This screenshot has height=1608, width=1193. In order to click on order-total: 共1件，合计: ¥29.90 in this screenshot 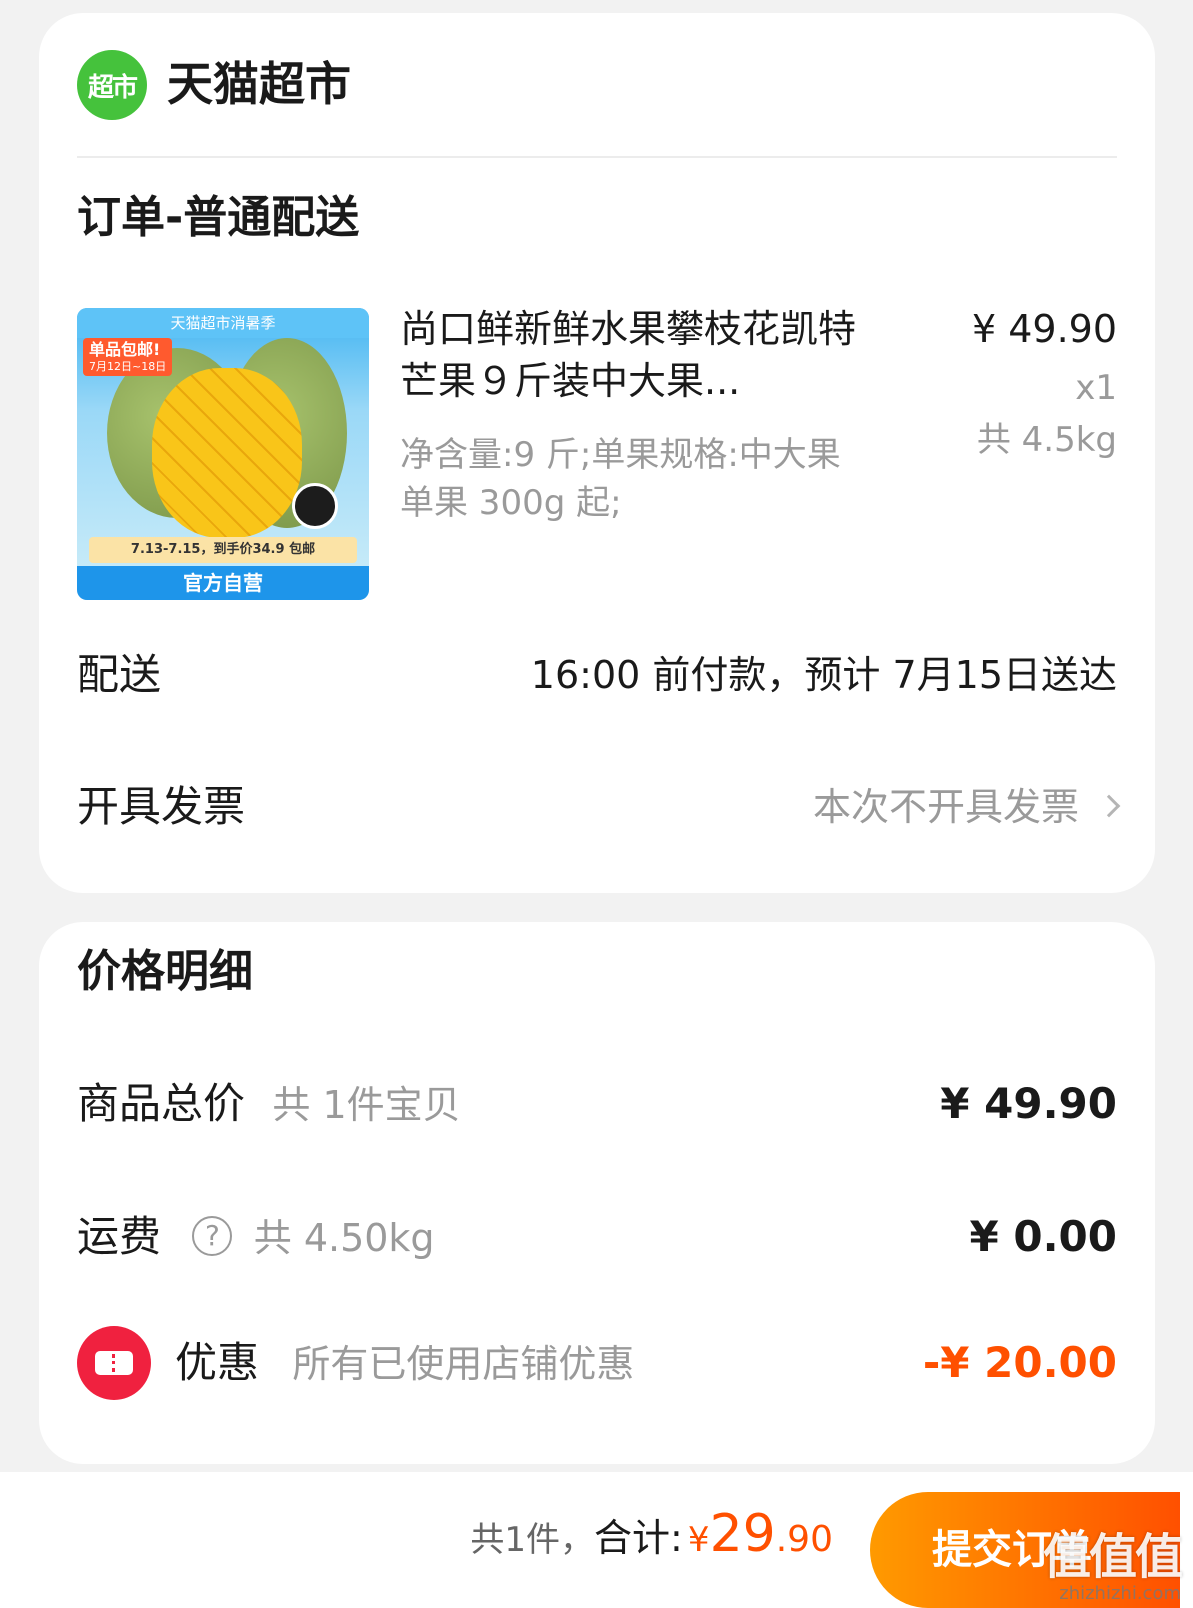, I will do `click(651, 1540)`.